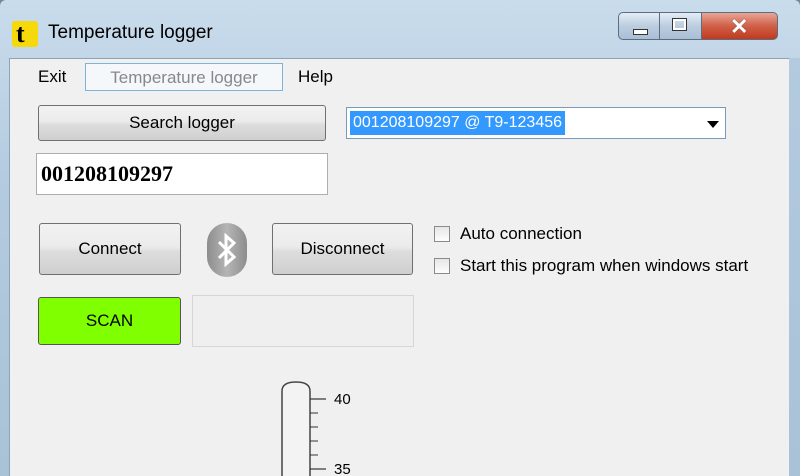  What do you see at coordinates (442, 266) in the screenshot?
I see `start-with-windows-checkbox` at bounding box center [442, 266].